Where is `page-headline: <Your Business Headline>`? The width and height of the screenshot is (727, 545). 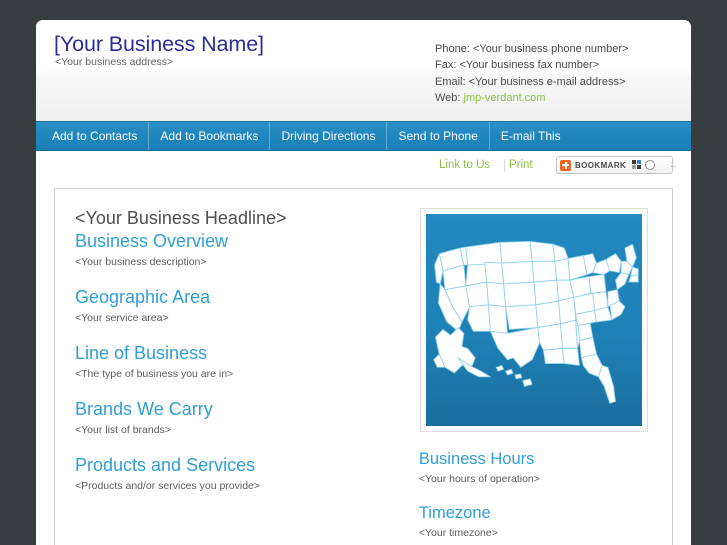 page-headline: <Your Business Headline> is located at coordinates (181, 218).